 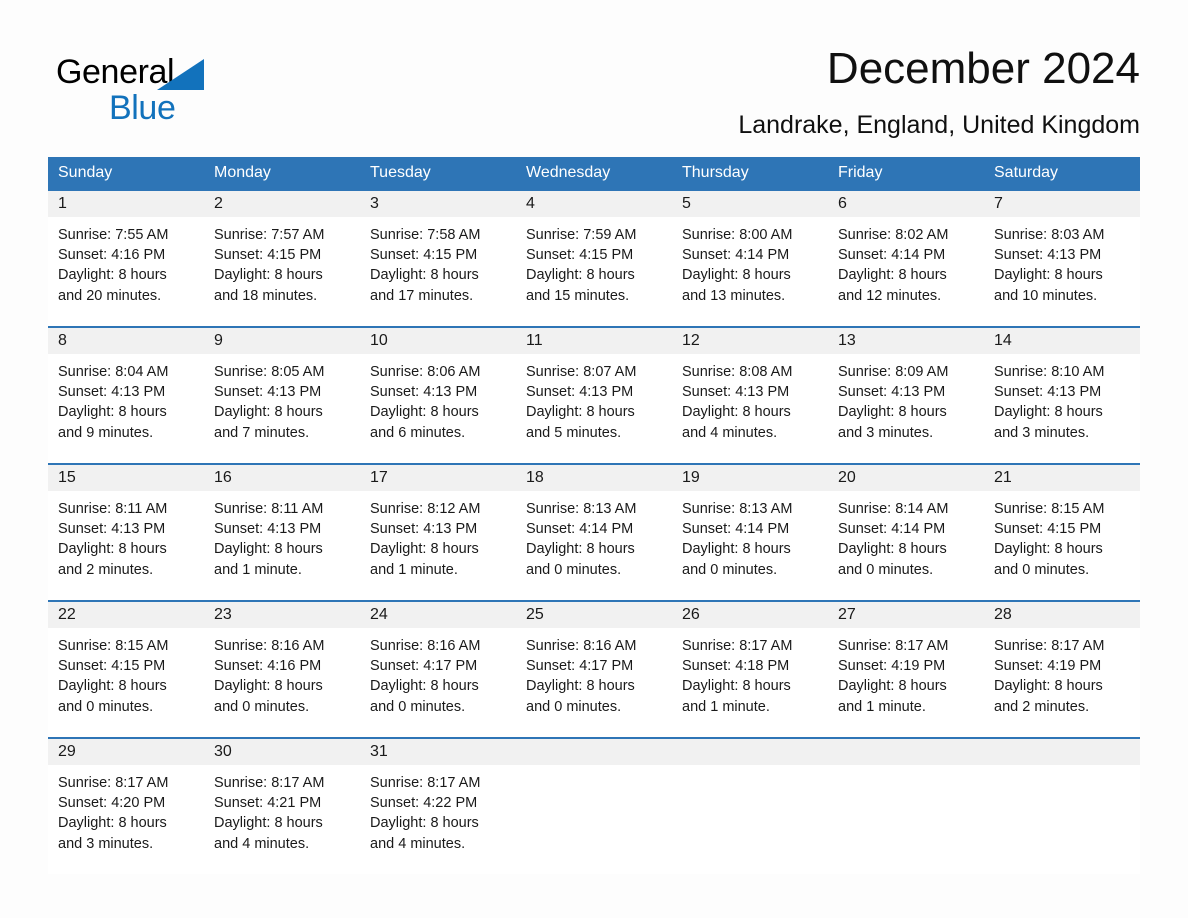 What do you see at coordinates (1049, 372) in the screenshot?
I see `sunrise-text: Sunrise: 8:10 AM` at bounding box center [1049, 372].